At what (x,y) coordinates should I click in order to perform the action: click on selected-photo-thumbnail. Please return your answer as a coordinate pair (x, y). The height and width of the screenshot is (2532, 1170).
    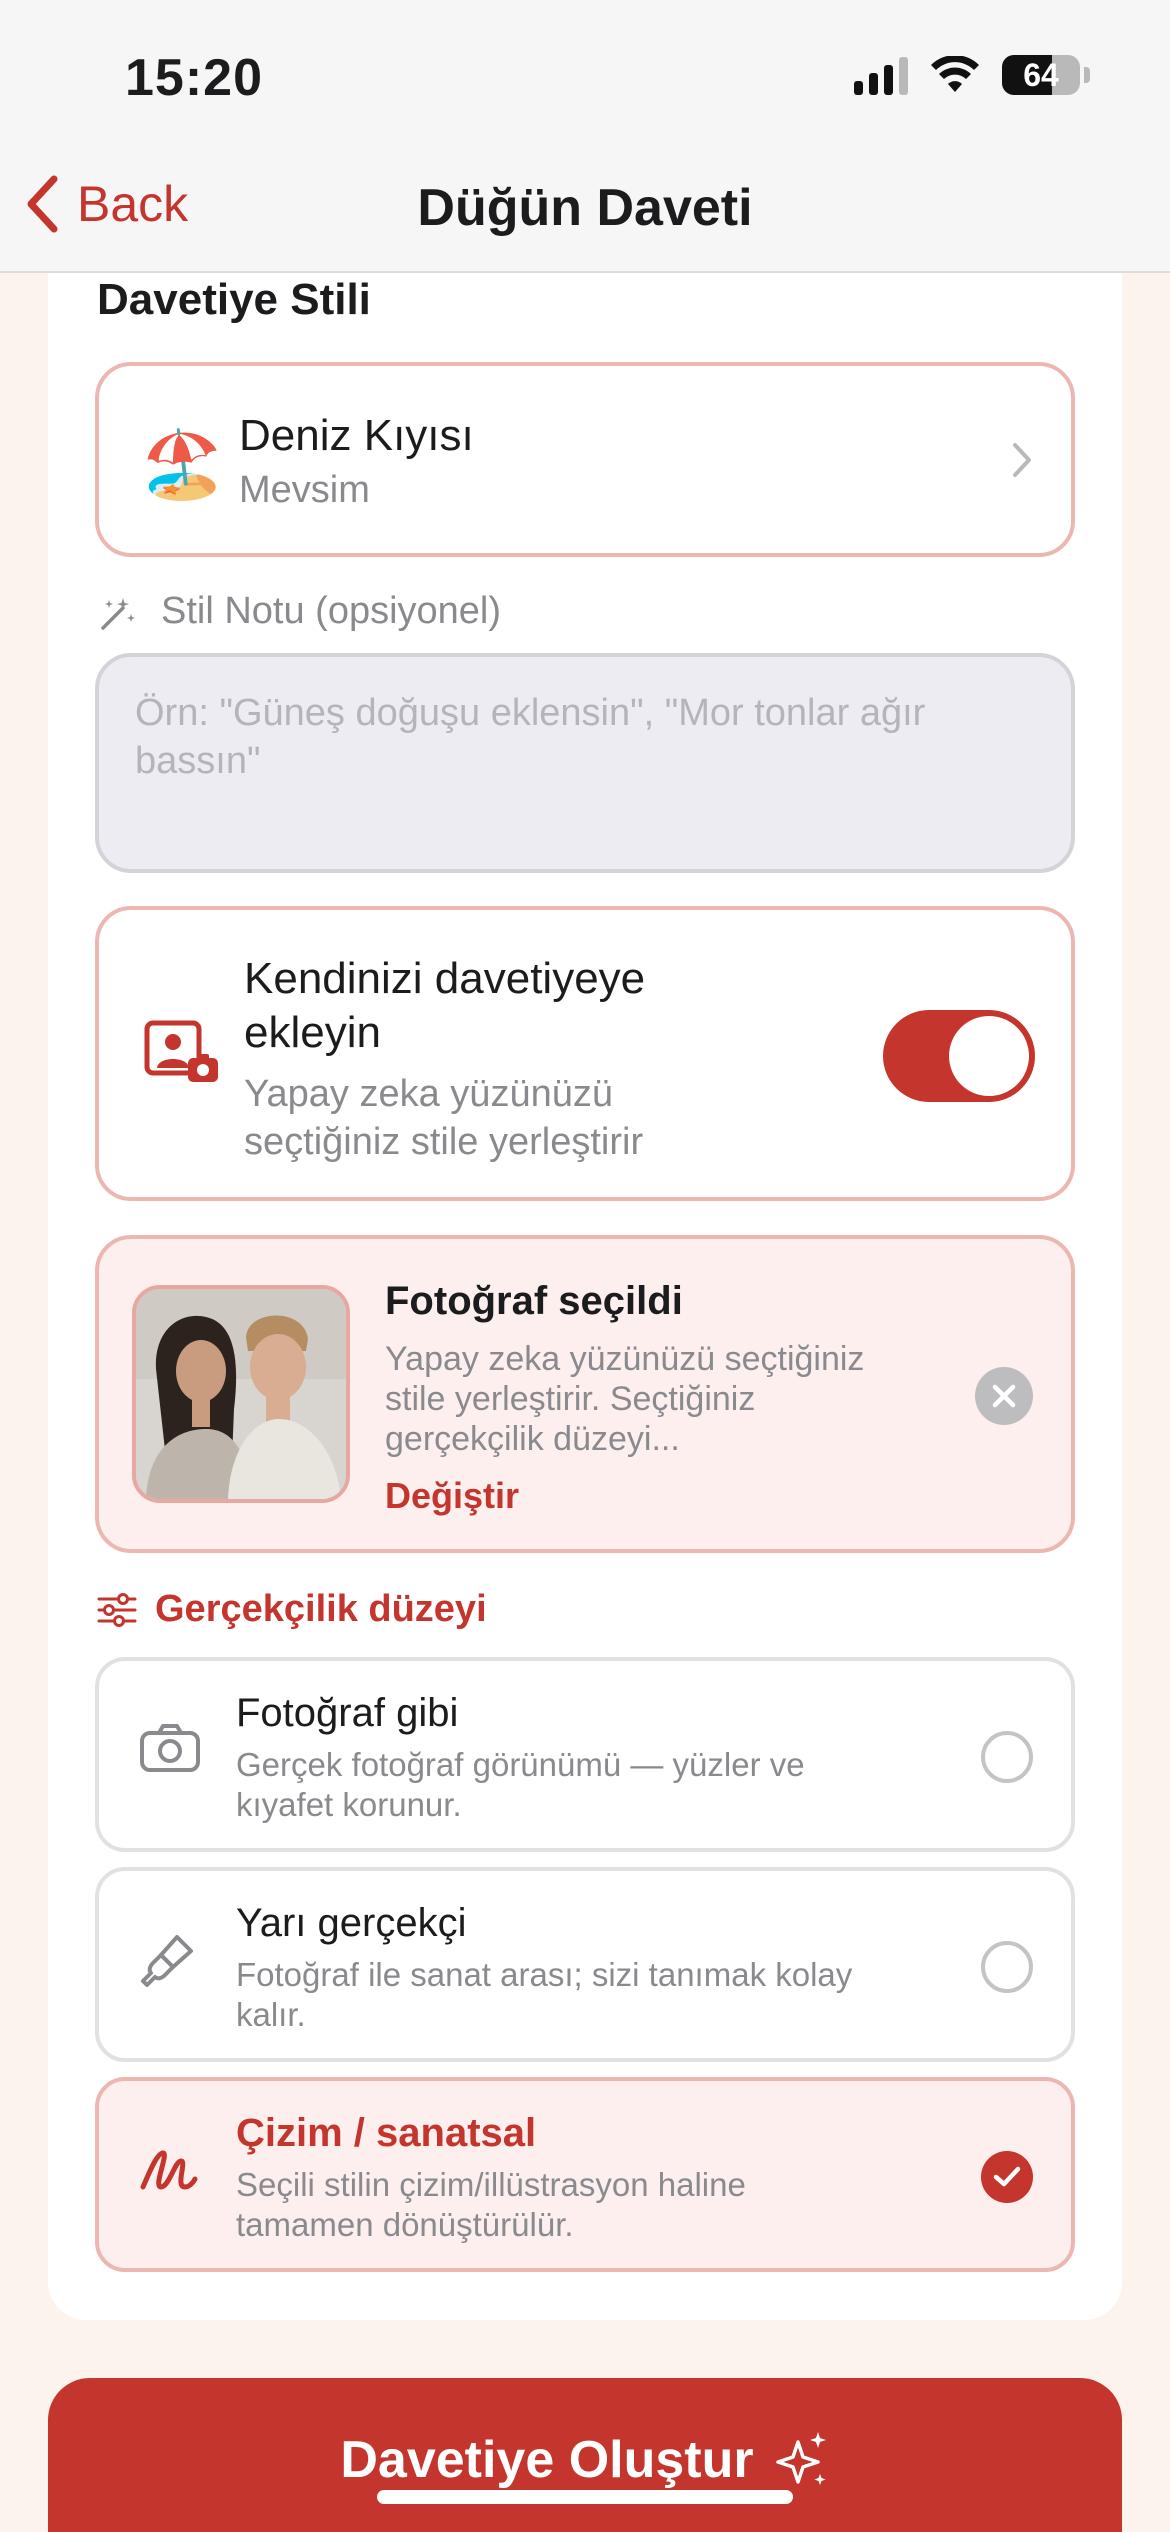
    Looking at the image, I should click on (241, 1394).